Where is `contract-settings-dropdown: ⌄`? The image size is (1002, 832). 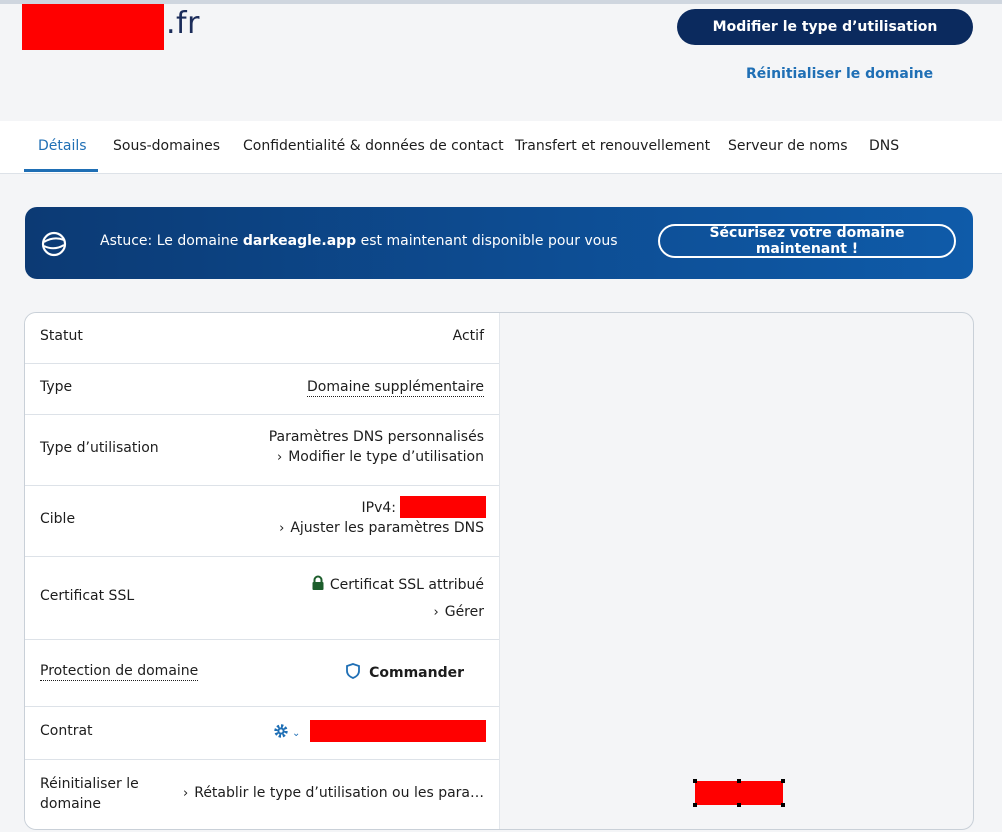
contract-settings-dropdown: ⌄ is located at coordinates (286, 731).